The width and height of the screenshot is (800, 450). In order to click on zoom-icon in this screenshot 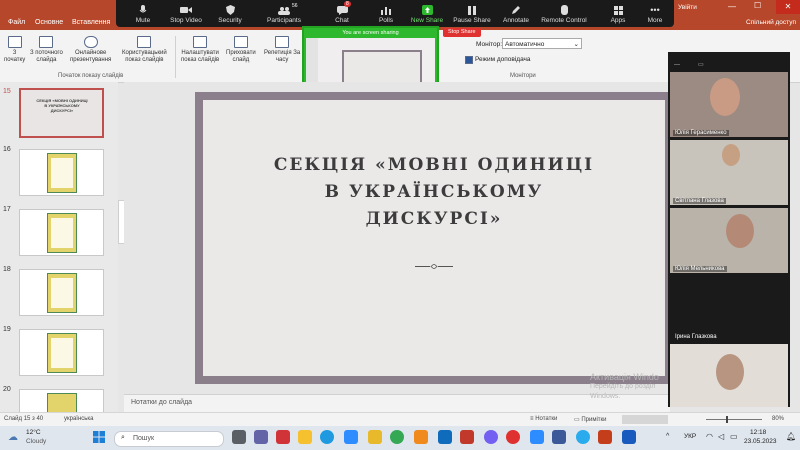, I will do `click(351, 437)`.